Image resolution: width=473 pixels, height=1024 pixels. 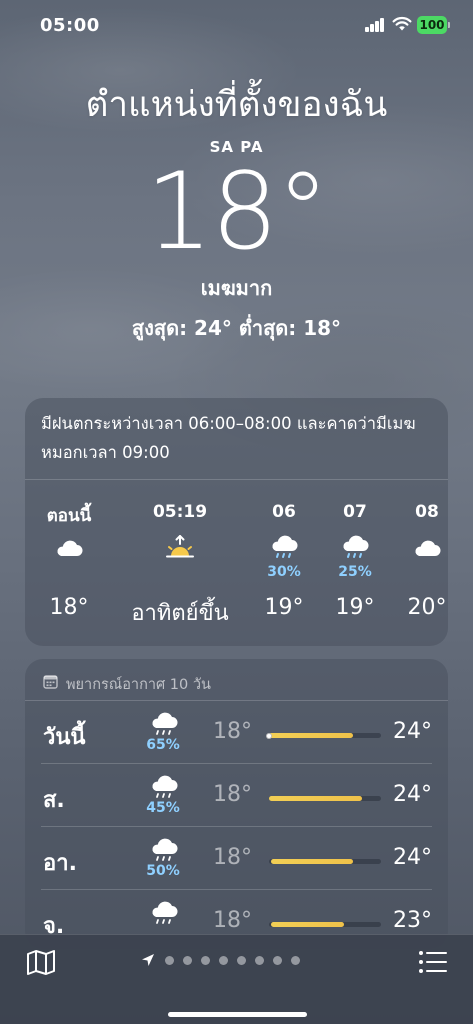 I want to click on hour-temp: 20°, so click(x=427, y=607).